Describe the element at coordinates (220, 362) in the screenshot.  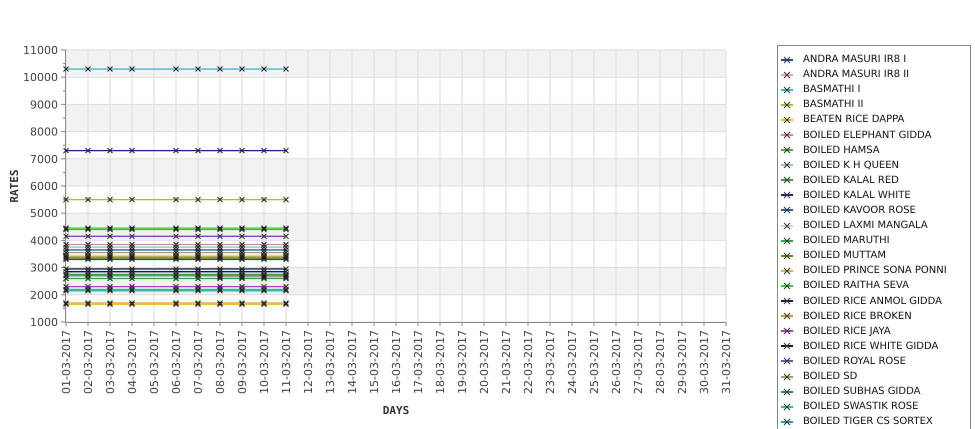
I see `x-tick-label: 08-03-2017` at that location.